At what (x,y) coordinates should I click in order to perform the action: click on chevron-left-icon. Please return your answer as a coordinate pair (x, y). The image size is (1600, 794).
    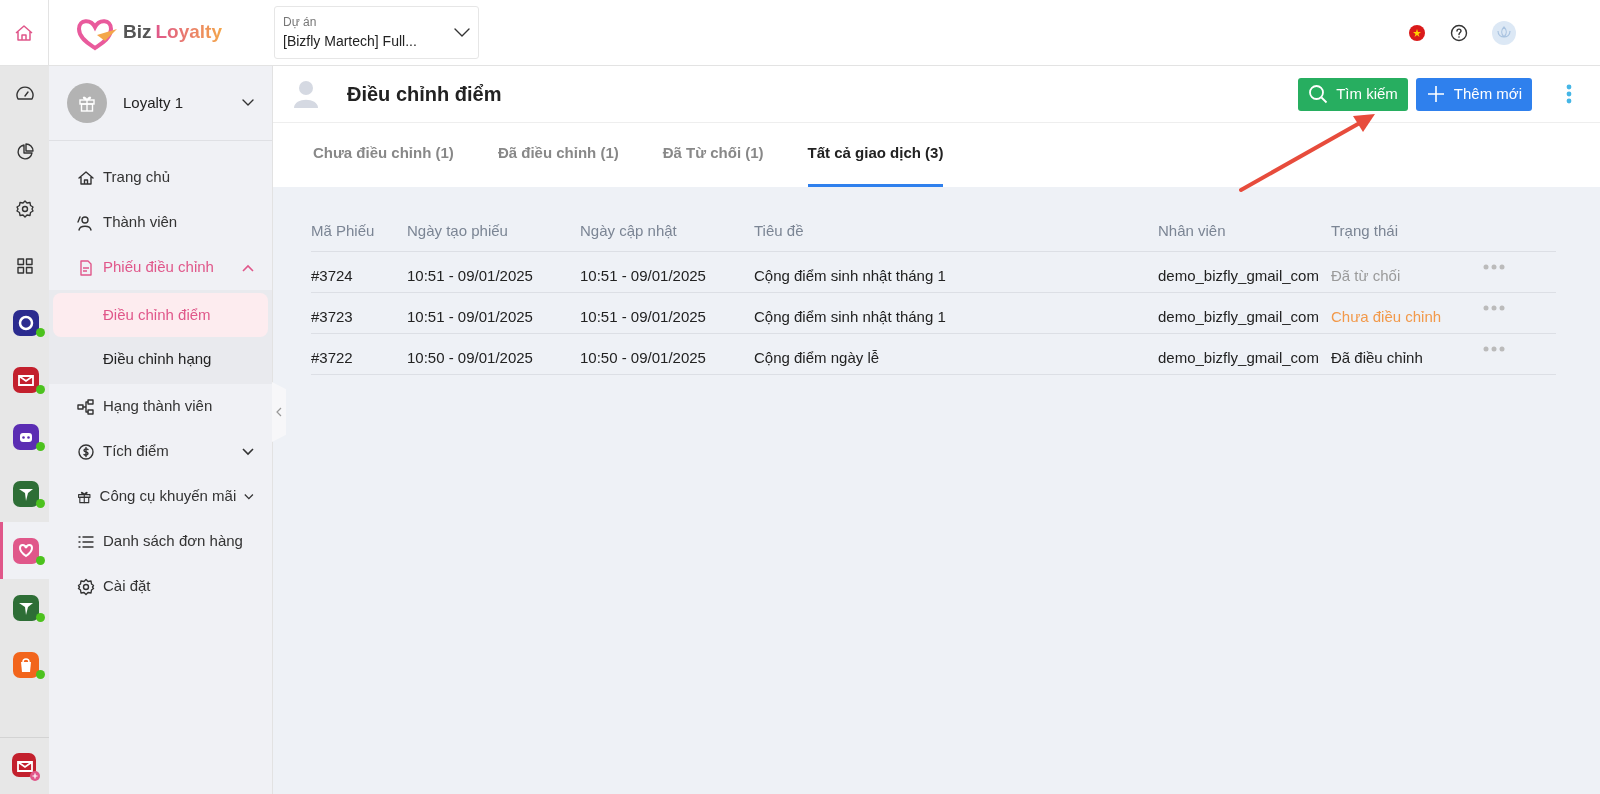
    Looking at the image, I should click on (279, 412).